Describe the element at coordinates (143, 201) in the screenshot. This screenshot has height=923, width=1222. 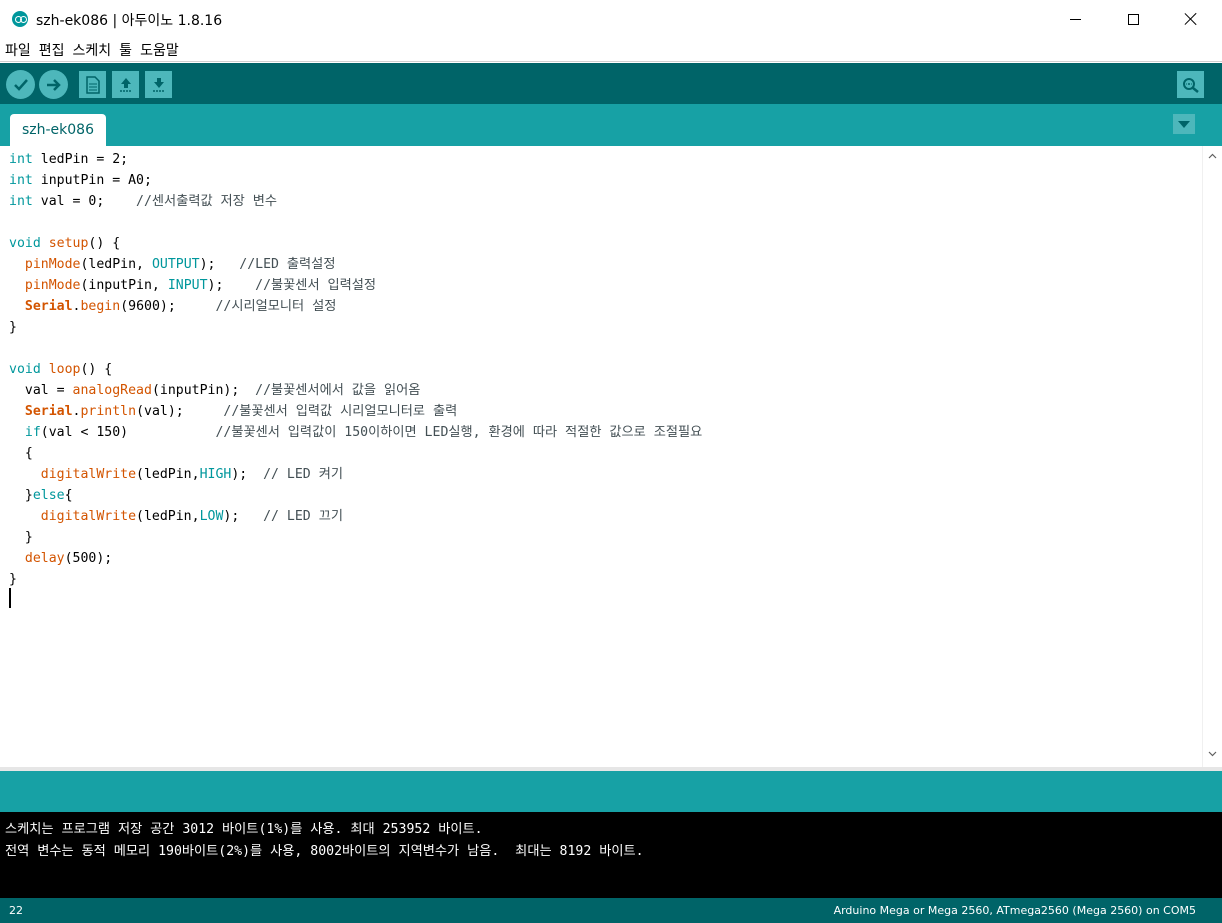
I see `code-line: int val = 0; //센서출력값 저장 변수` at that location.